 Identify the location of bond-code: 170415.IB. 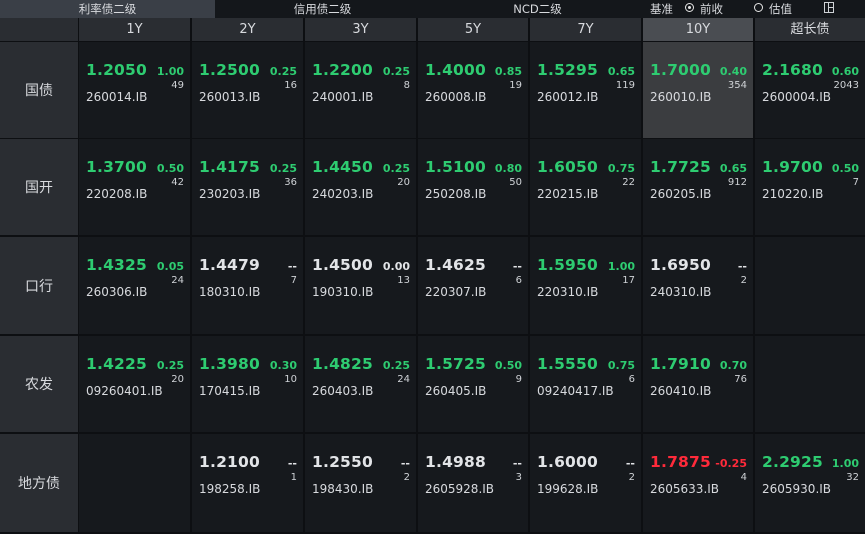
(230, 391).